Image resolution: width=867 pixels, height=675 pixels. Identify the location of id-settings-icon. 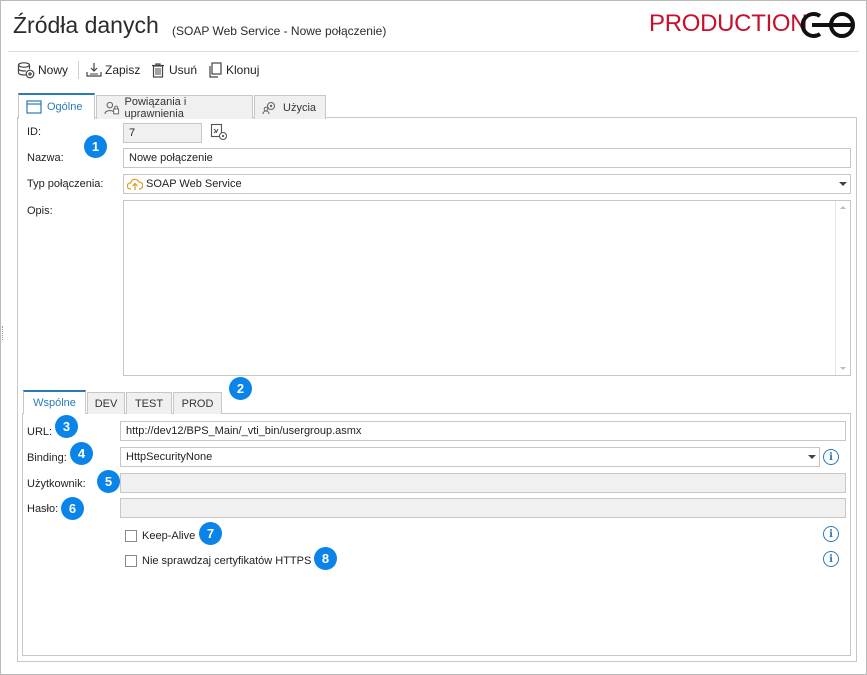
(219, 132).